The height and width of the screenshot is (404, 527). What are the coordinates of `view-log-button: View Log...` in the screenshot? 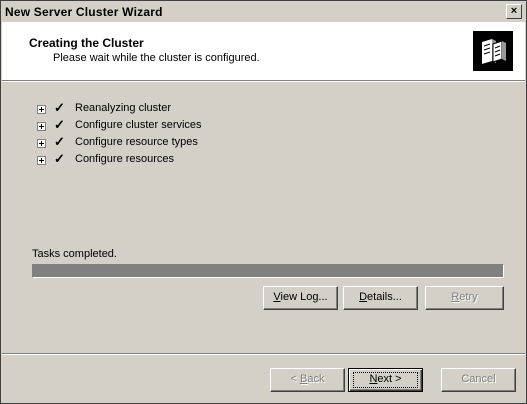 It's located at (300, 298).